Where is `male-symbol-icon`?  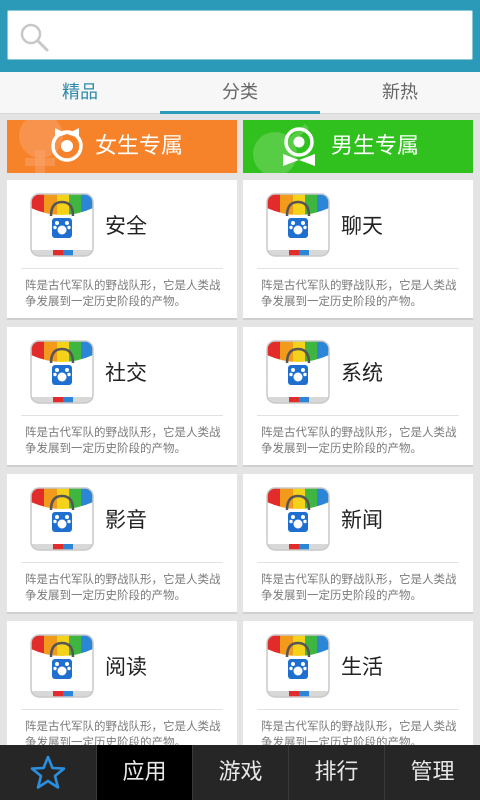
male-symbol-icon is located at coordinates (284, 148).